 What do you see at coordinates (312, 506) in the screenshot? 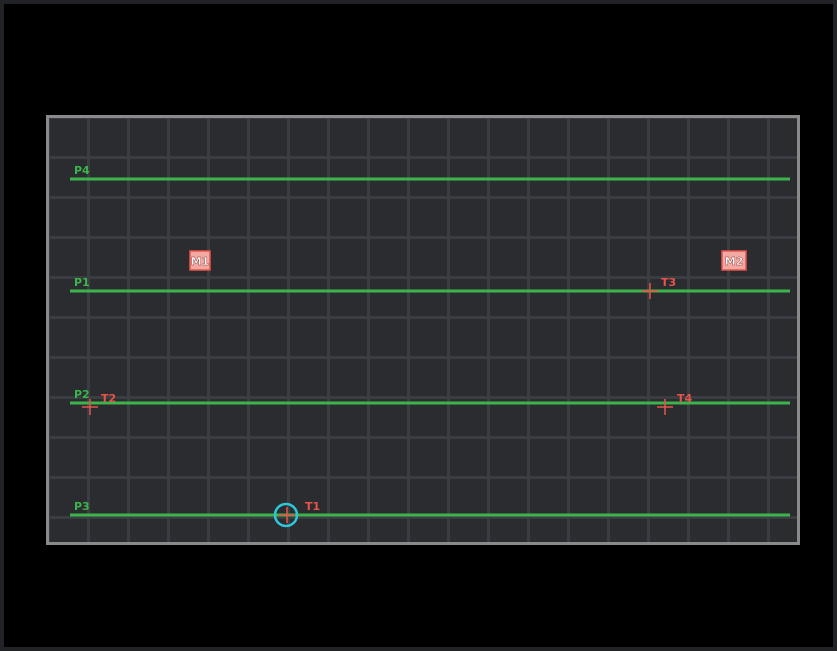
I see `target-t1-label: T1` at bounding box center [312, 506].